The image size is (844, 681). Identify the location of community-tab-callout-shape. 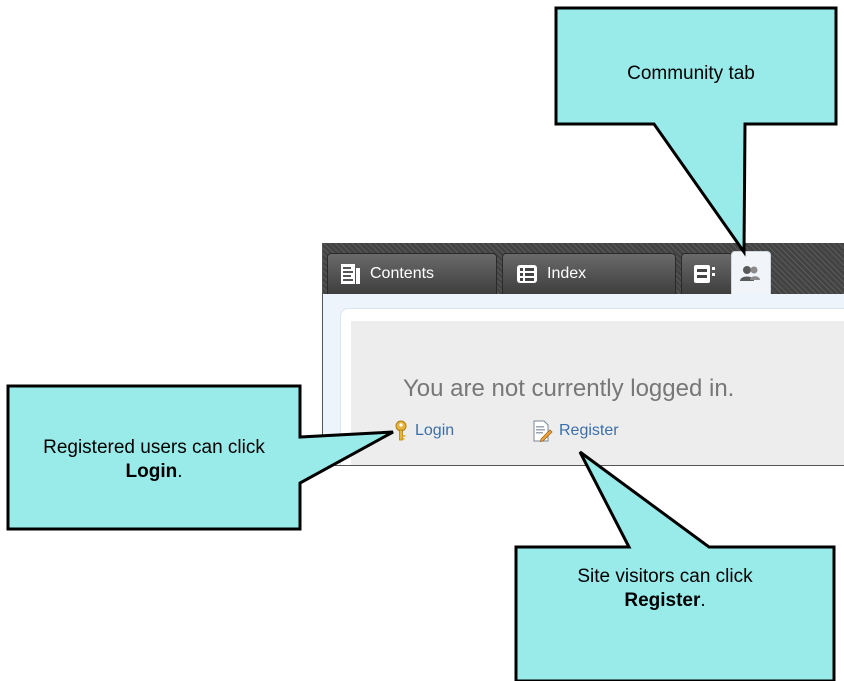
(696, 131).